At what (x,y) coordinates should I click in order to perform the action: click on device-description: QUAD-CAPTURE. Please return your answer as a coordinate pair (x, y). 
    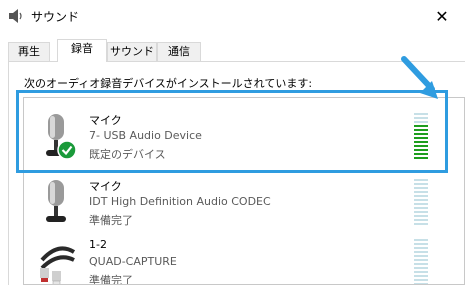
    Looking at the image, I should click on (133, 261).